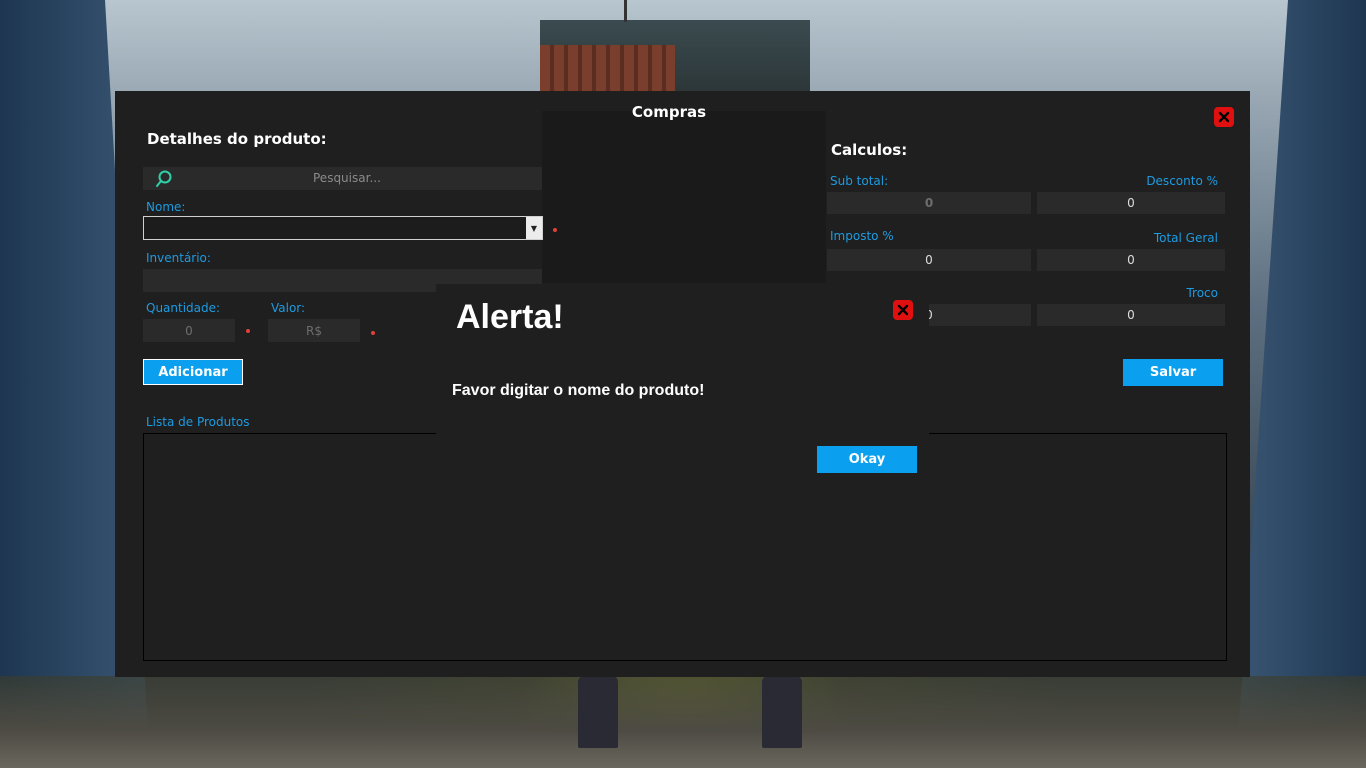 This screenshot has height=768, width=1366. Describe the element at coordinates (166, 207) in the screenshot. I see `name-label: Nome:` at that location.